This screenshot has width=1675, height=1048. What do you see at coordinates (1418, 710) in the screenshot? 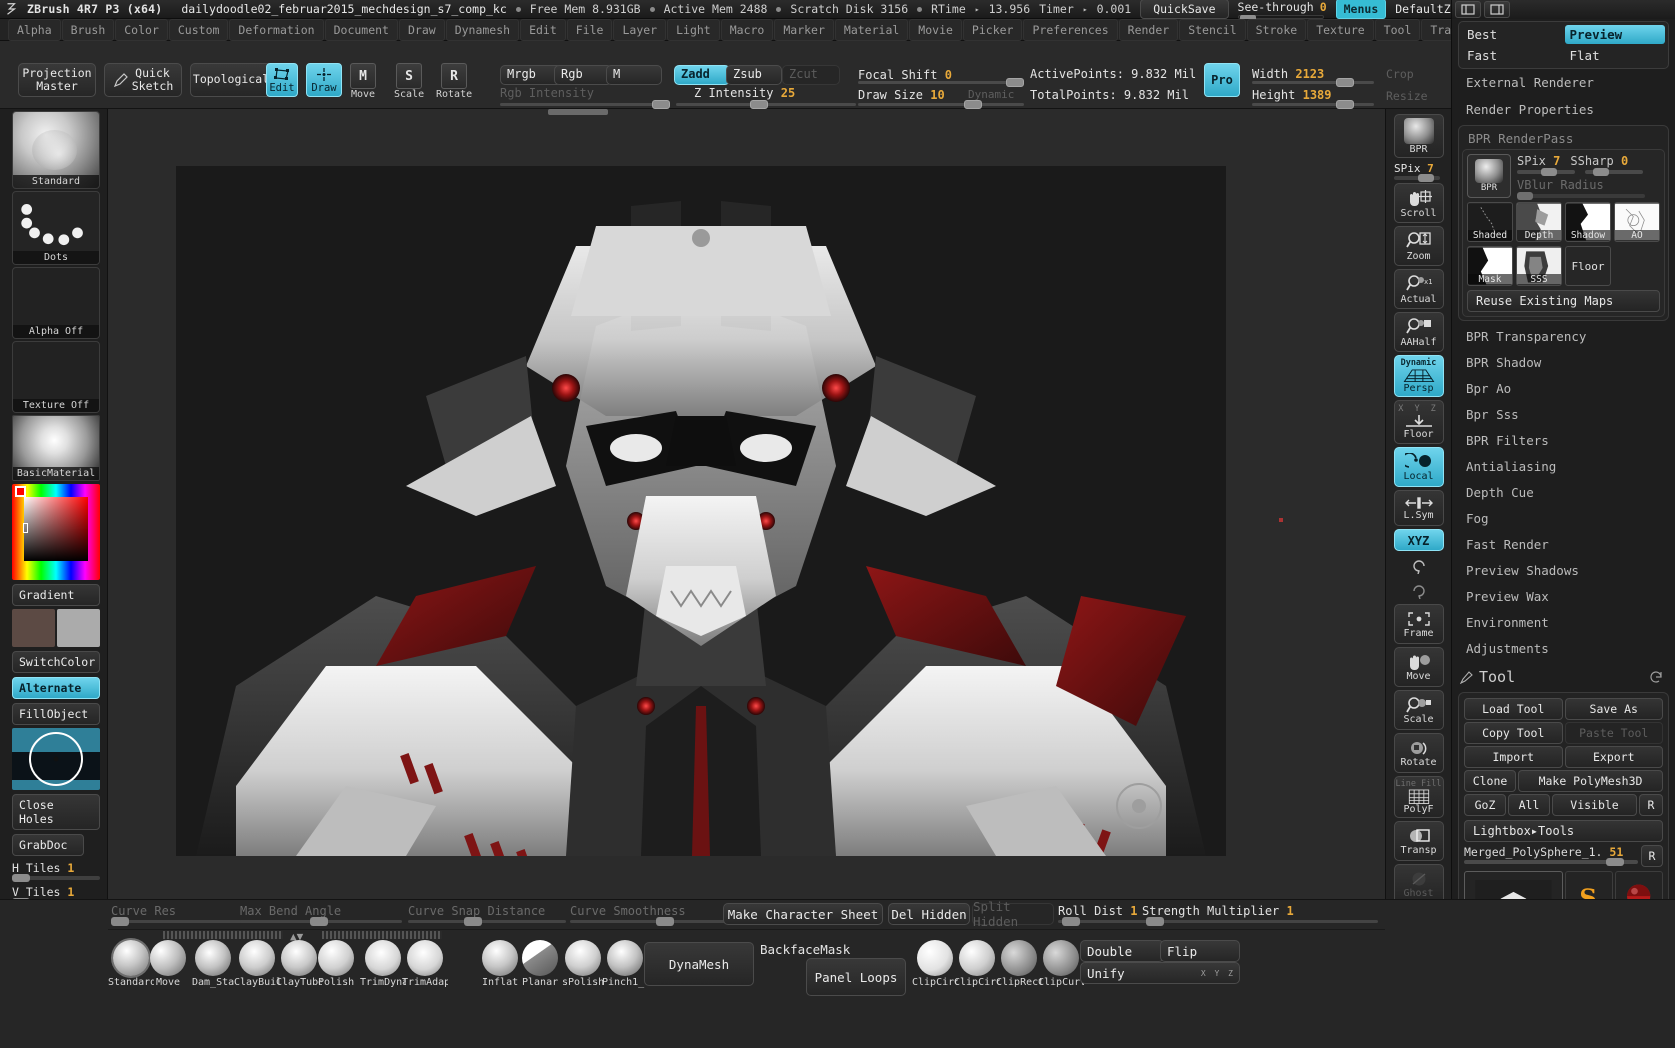
I see `scale-gizmo-button: Scale` at bounding box center [1418, 710].